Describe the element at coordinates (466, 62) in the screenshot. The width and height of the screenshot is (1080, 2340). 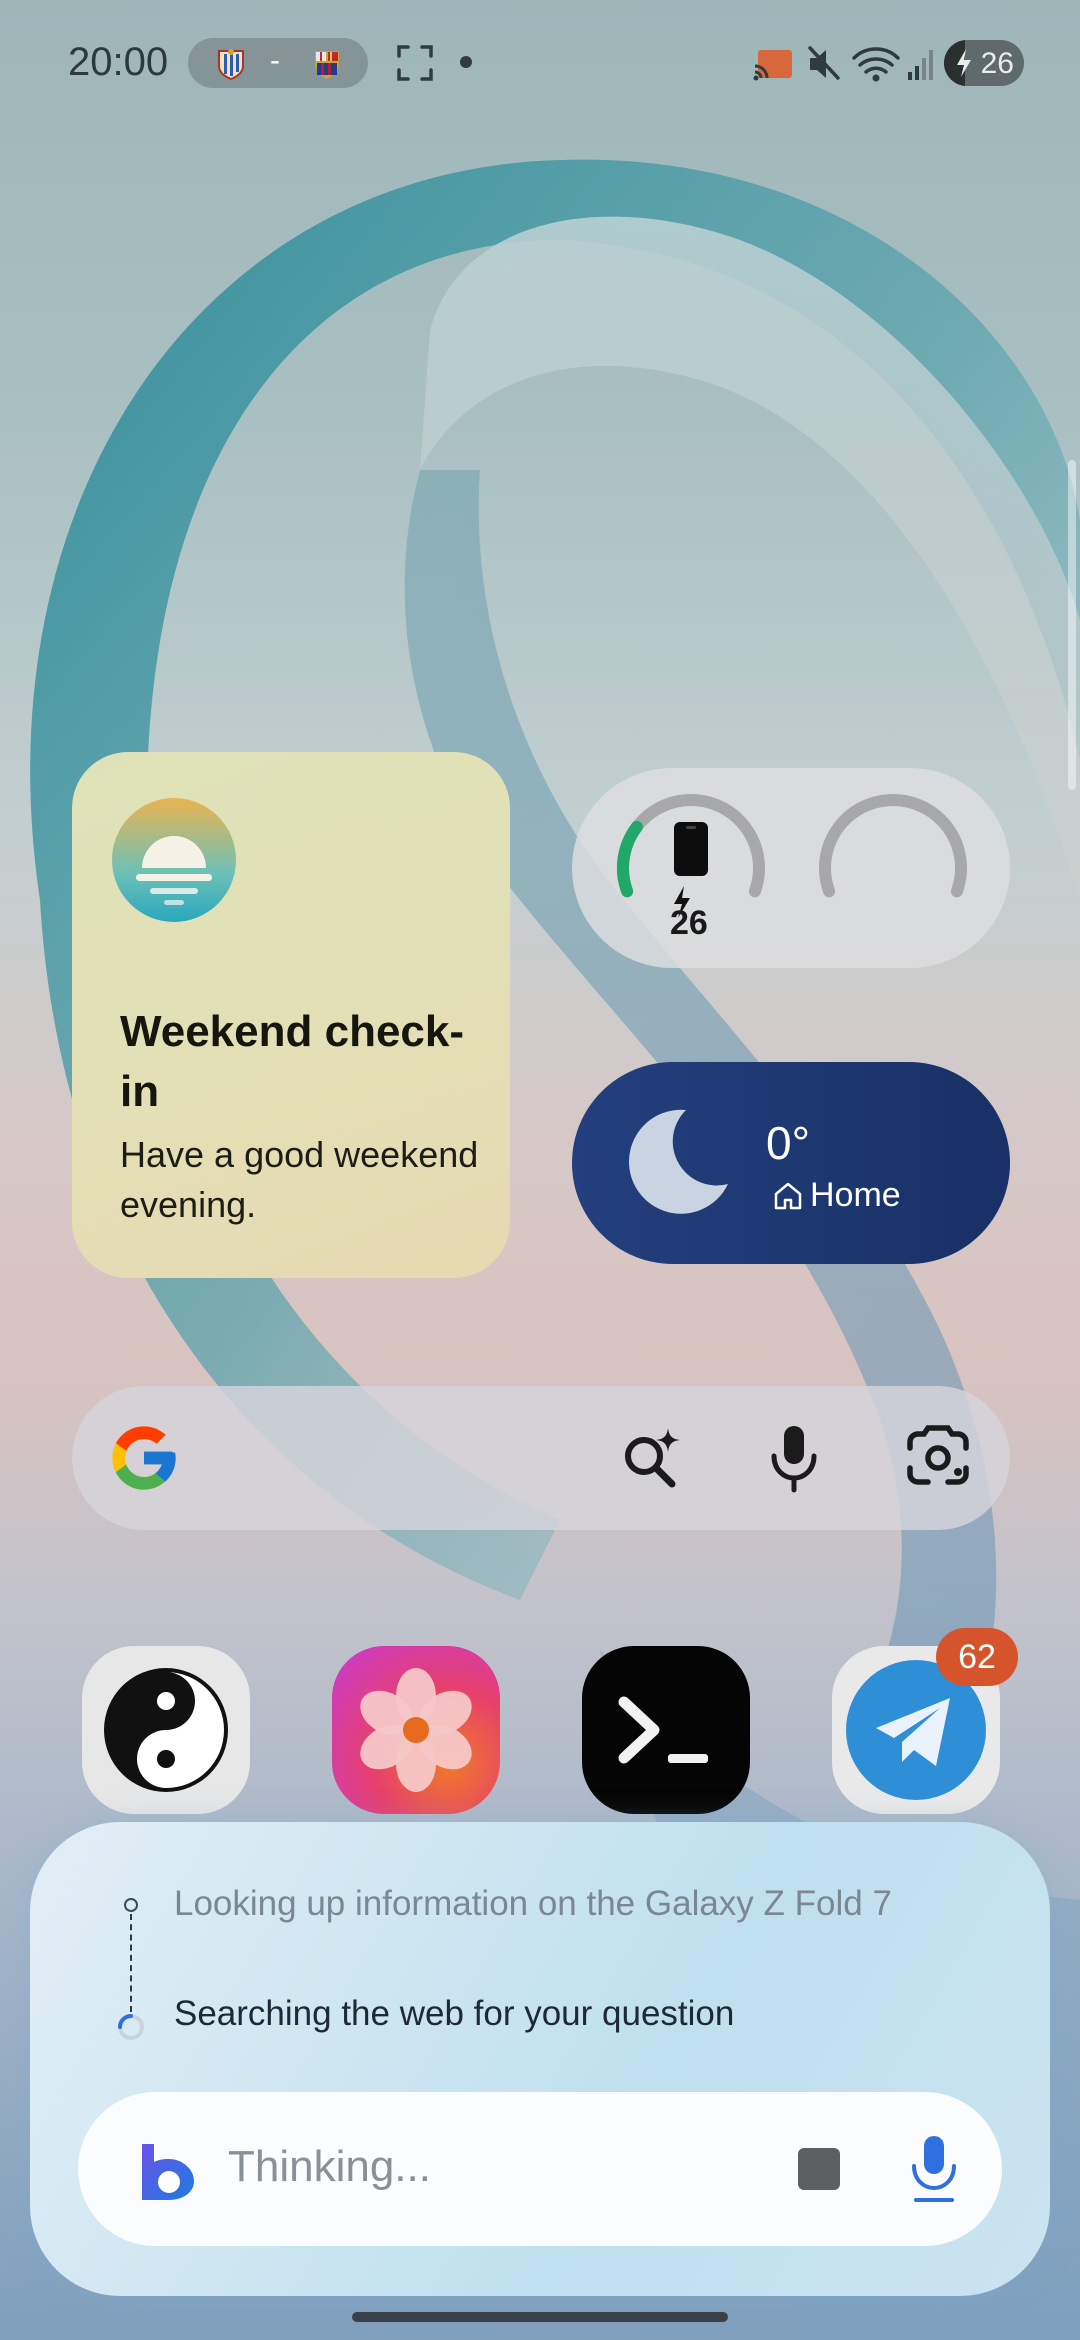
I see `notification-dot-icon` at that location.